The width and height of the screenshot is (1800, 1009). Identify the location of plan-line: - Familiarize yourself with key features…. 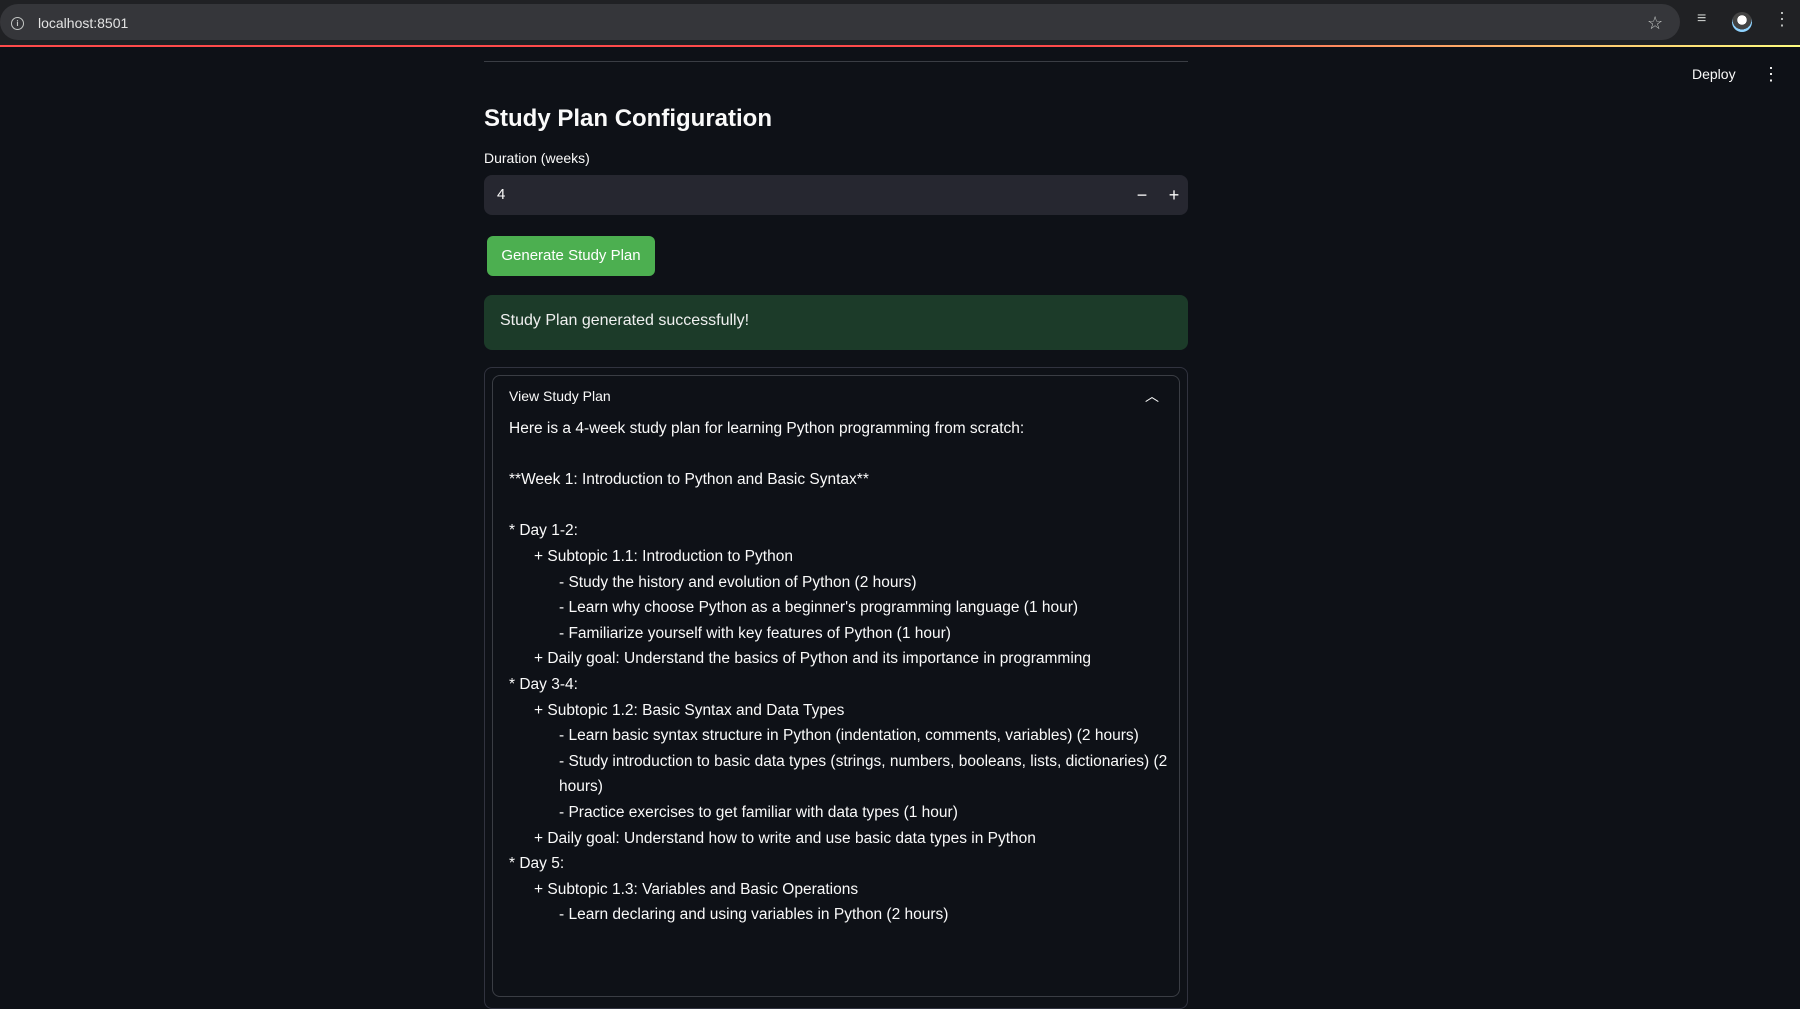
(755, 633).